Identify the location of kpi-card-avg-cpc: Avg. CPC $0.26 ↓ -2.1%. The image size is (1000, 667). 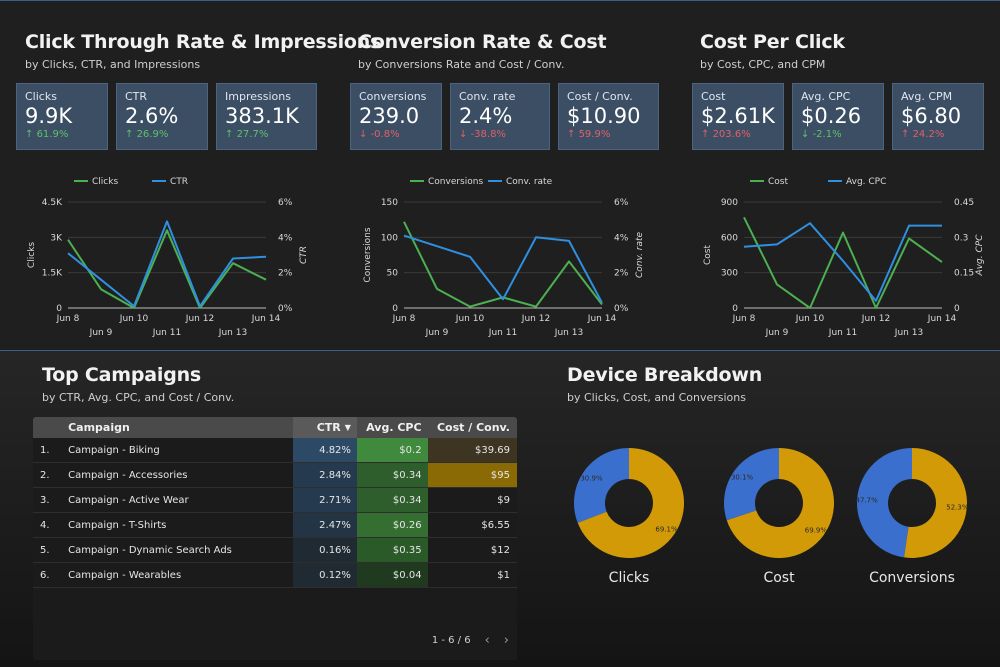
(838, 116).